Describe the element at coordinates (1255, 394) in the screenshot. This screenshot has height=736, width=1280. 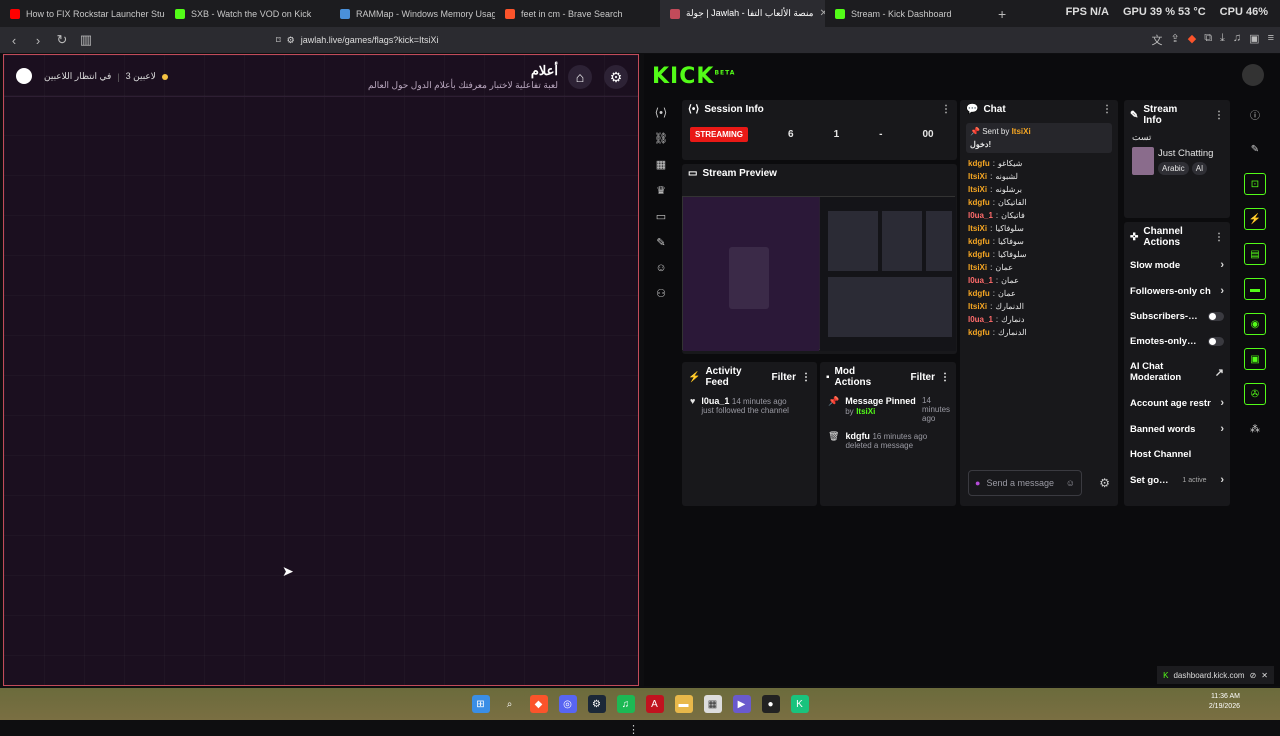
I see `wrench-icon: ✇` at that location.